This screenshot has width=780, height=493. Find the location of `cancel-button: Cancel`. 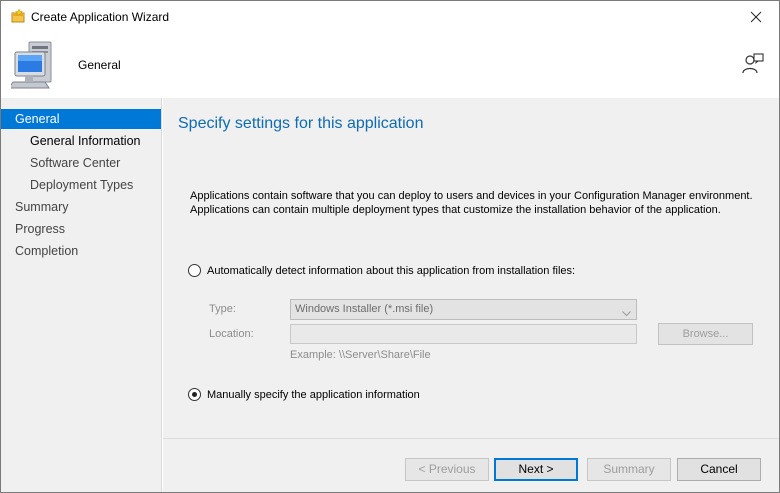

cancel-button: Cancel is located at coordinates (719, 469).